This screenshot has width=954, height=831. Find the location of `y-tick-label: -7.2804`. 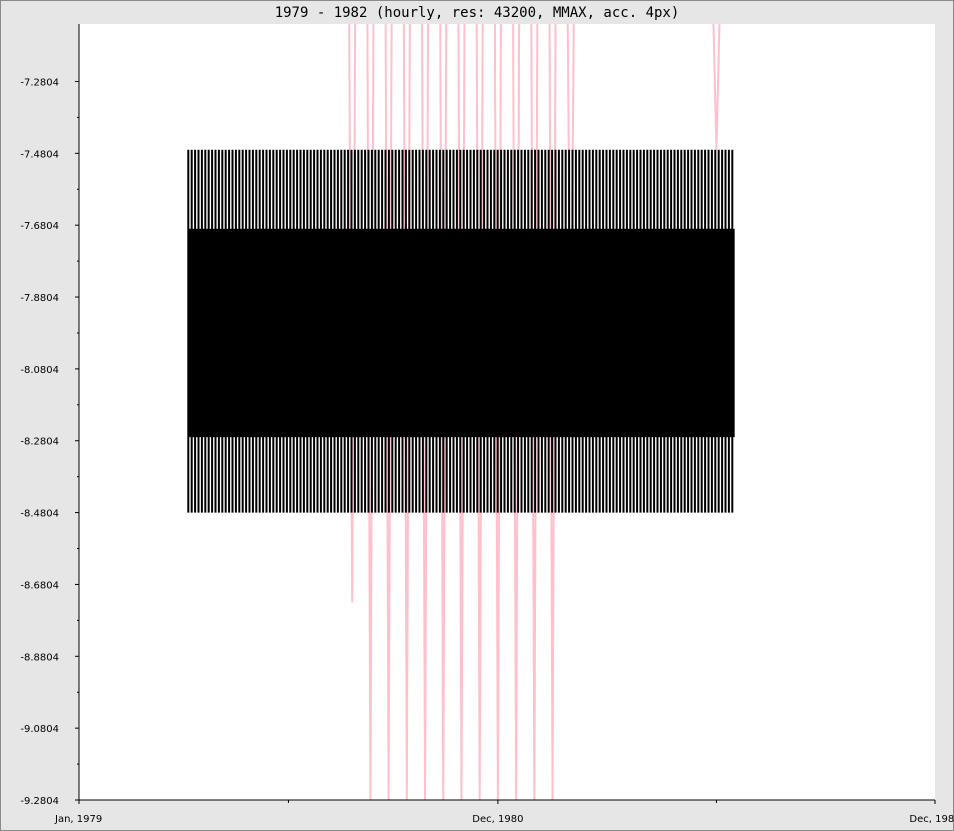

y-tick-label: -7.2804 is located at coordinates (39, 82).